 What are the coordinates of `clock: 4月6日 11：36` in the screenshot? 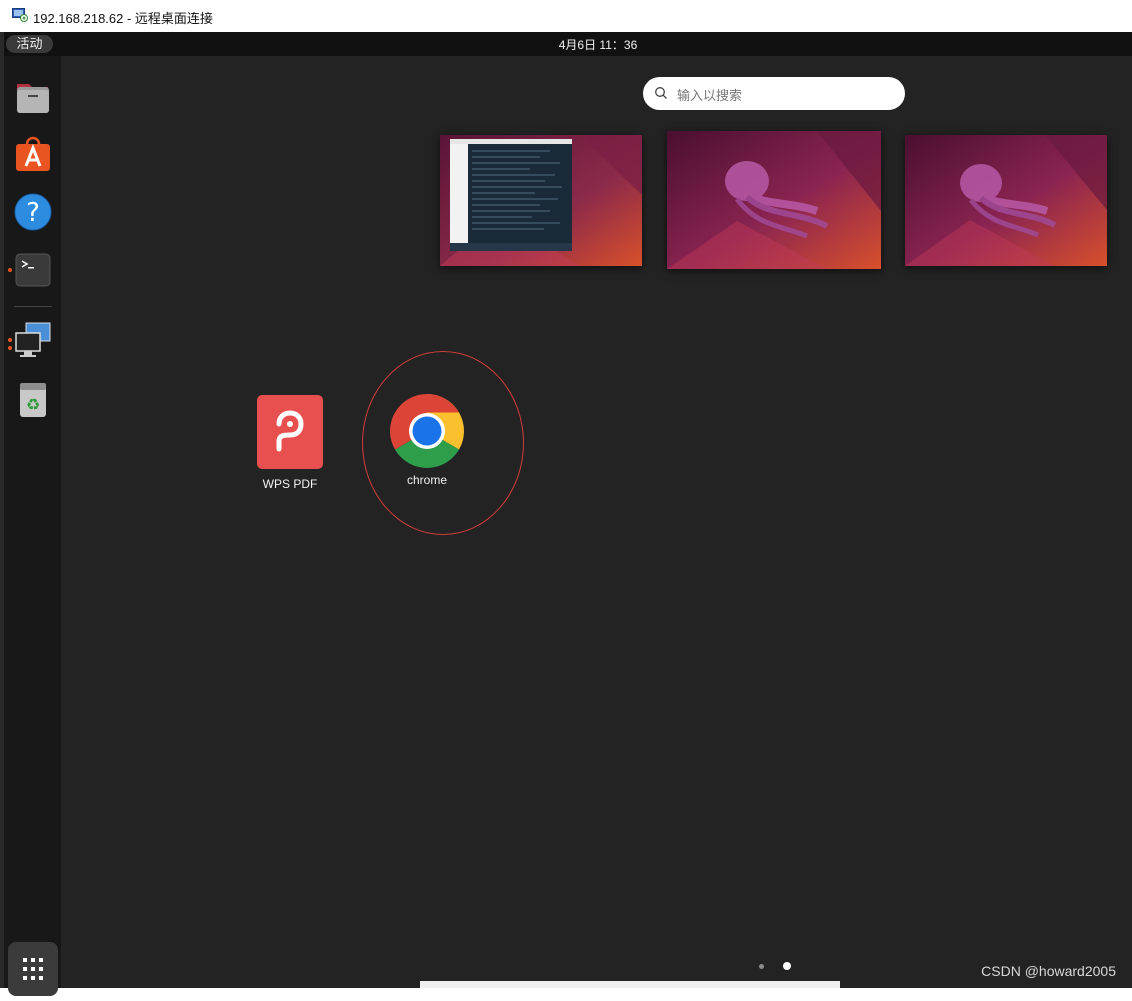 It's located at (568, 44).